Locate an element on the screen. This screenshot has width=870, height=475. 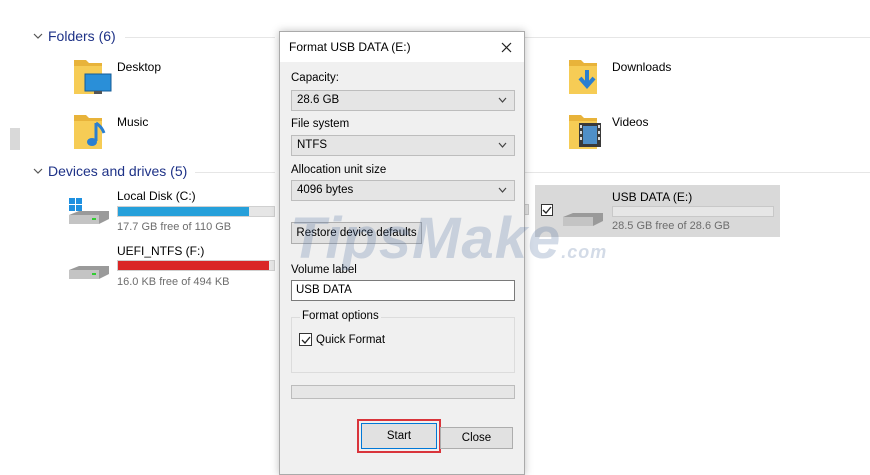
dialog-titlebar: Format USB DATA (E:) is located at coordinates (402, 47).